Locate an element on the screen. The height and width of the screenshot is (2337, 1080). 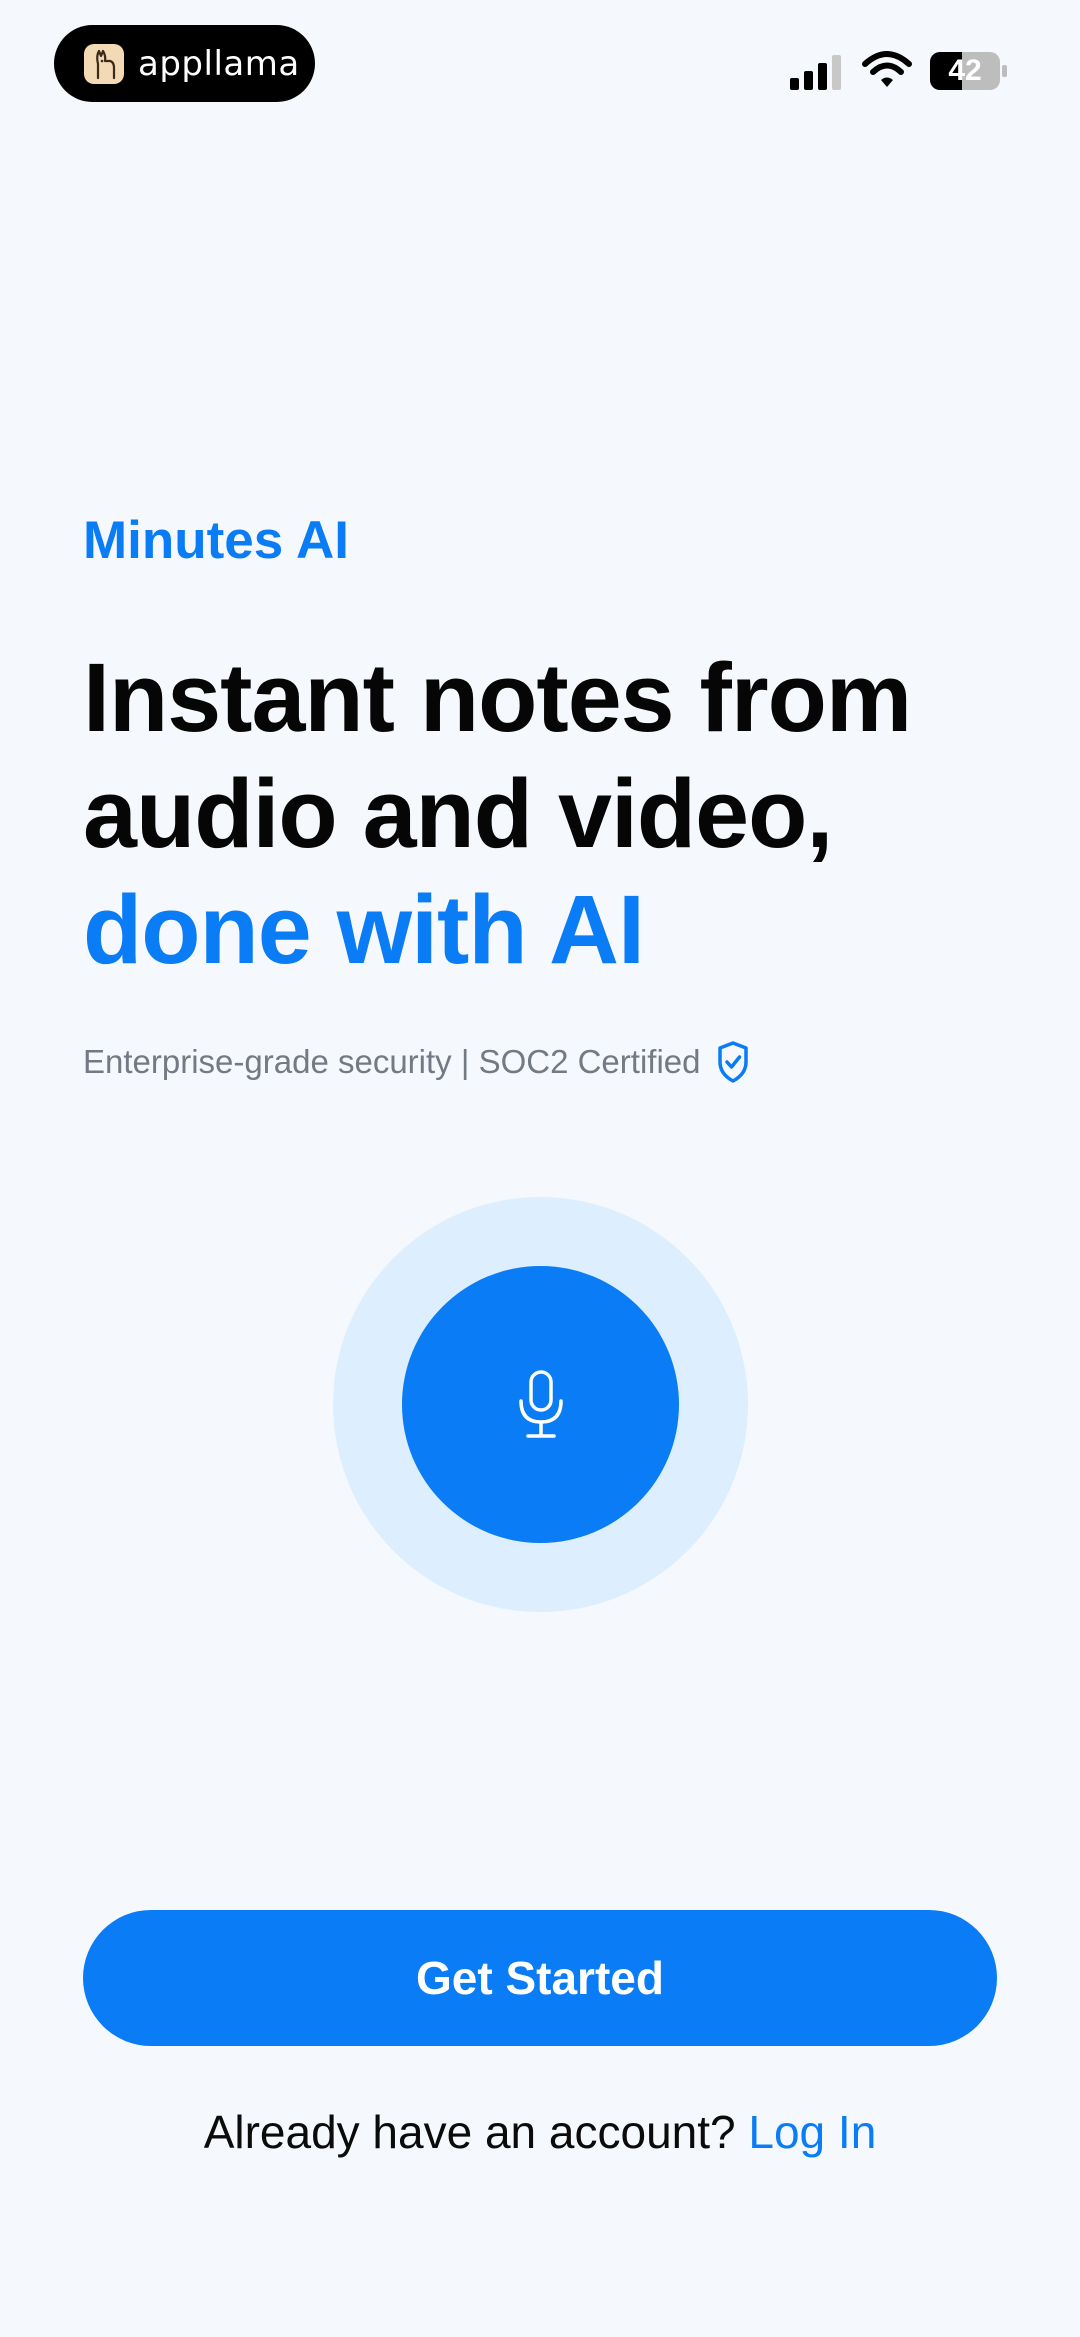
cellular-signal-icon is located at coordinates (815, 72).